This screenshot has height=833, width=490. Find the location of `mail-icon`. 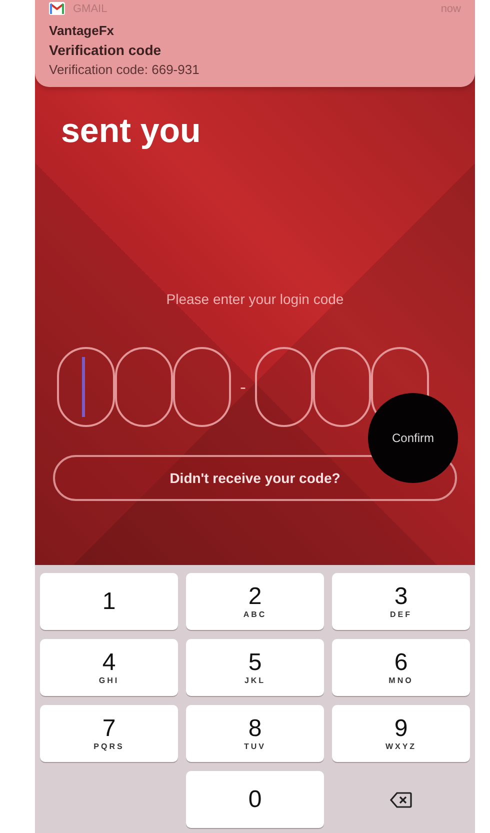

mail-icon is located at coordinates (57, 8).